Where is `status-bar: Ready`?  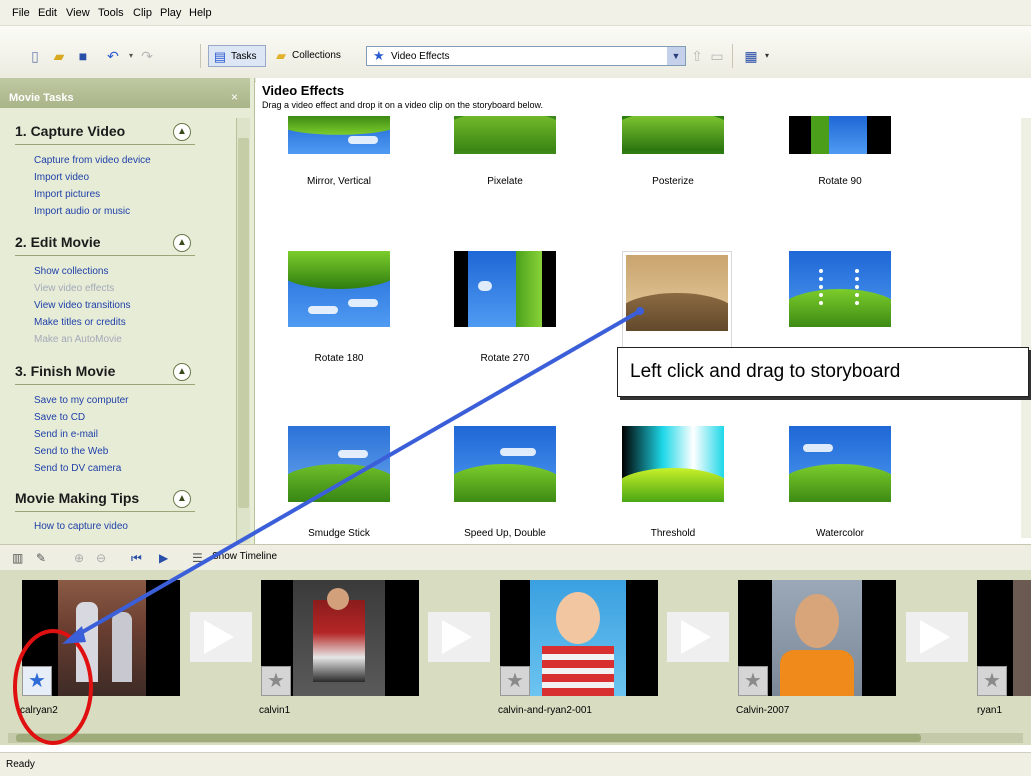
status-bar: Ready is located at coordinates (515, 764).